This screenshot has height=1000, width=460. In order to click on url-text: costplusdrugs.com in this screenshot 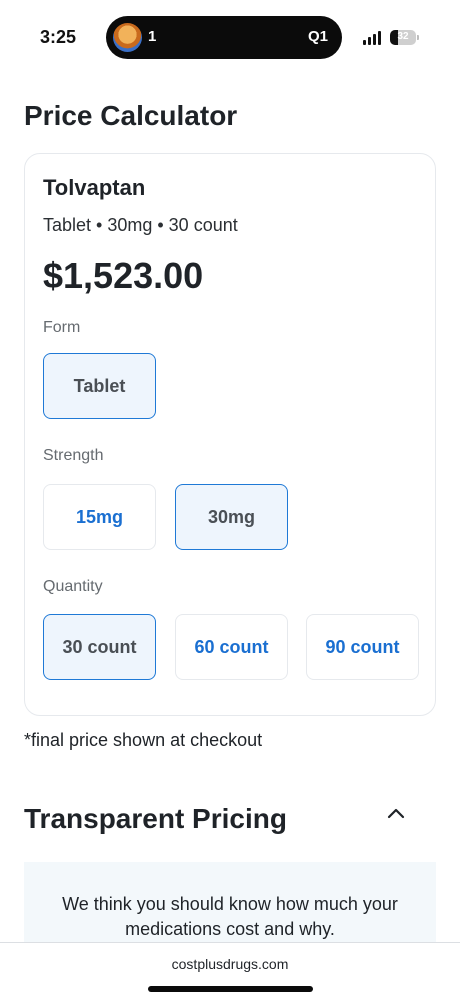, I will do `click(230, 964)`.